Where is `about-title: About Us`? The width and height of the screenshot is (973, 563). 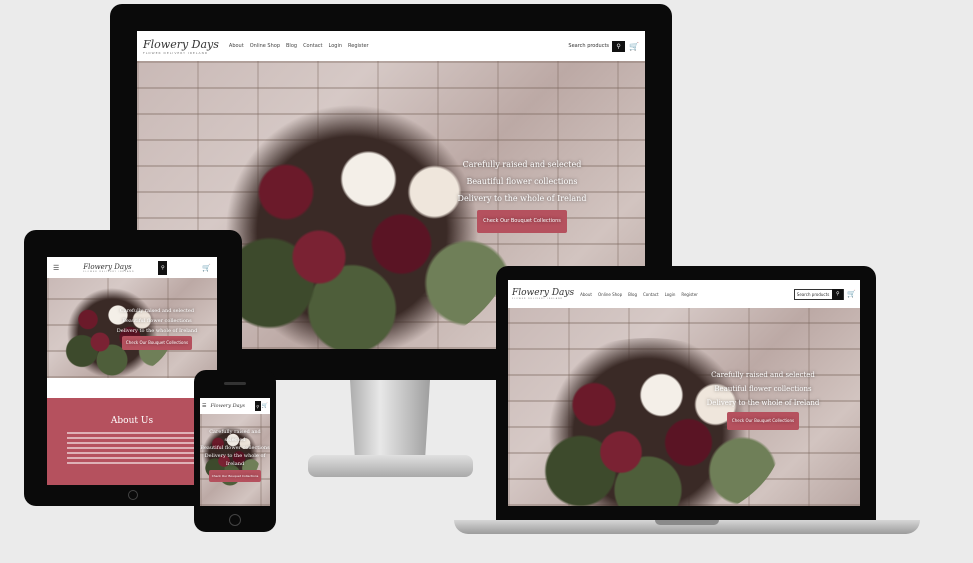
about-title: About Us is located at coordinates (132, 421).